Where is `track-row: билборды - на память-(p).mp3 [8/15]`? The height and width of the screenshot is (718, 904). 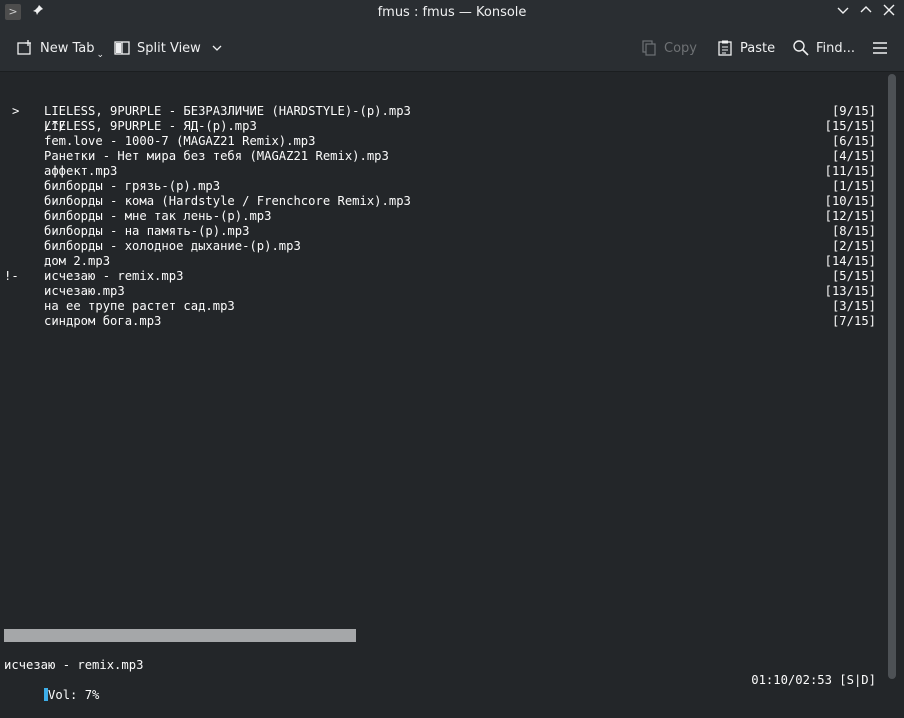 track-row: билборды - на память-(p).mp3 [8/15] is located at coordinates (440, 231).